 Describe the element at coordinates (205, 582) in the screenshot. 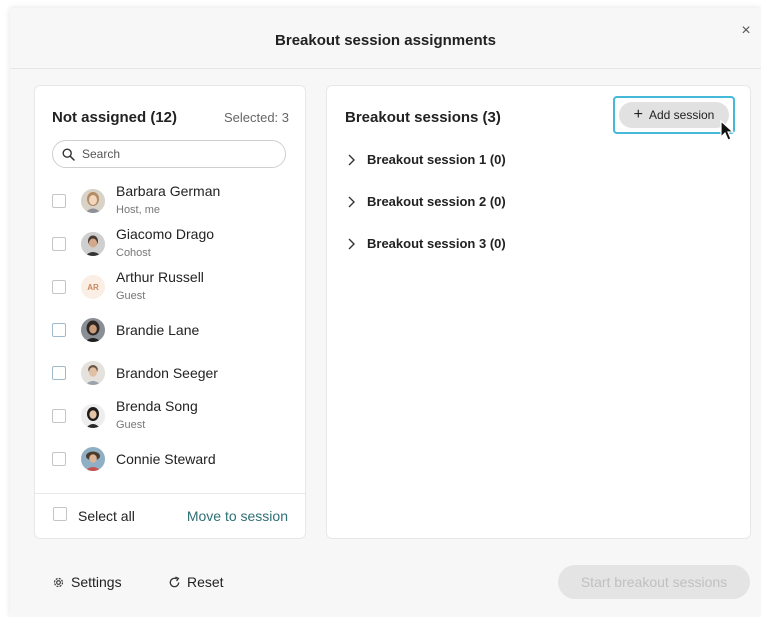

I see `reset-label: Reset` at that location.